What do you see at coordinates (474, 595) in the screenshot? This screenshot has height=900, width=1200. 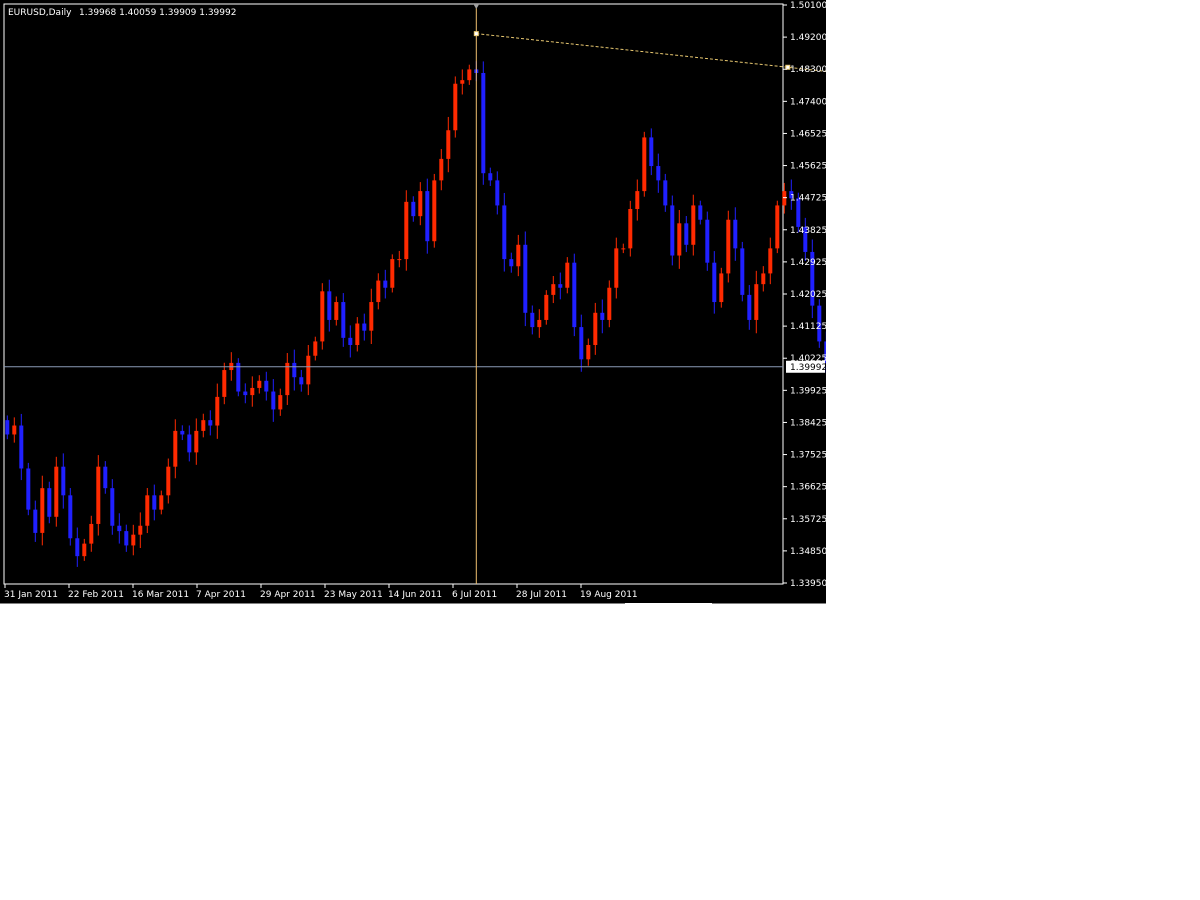 I see `x-tick-label: 6 Jul 2011` at bounding box center [474, 595].